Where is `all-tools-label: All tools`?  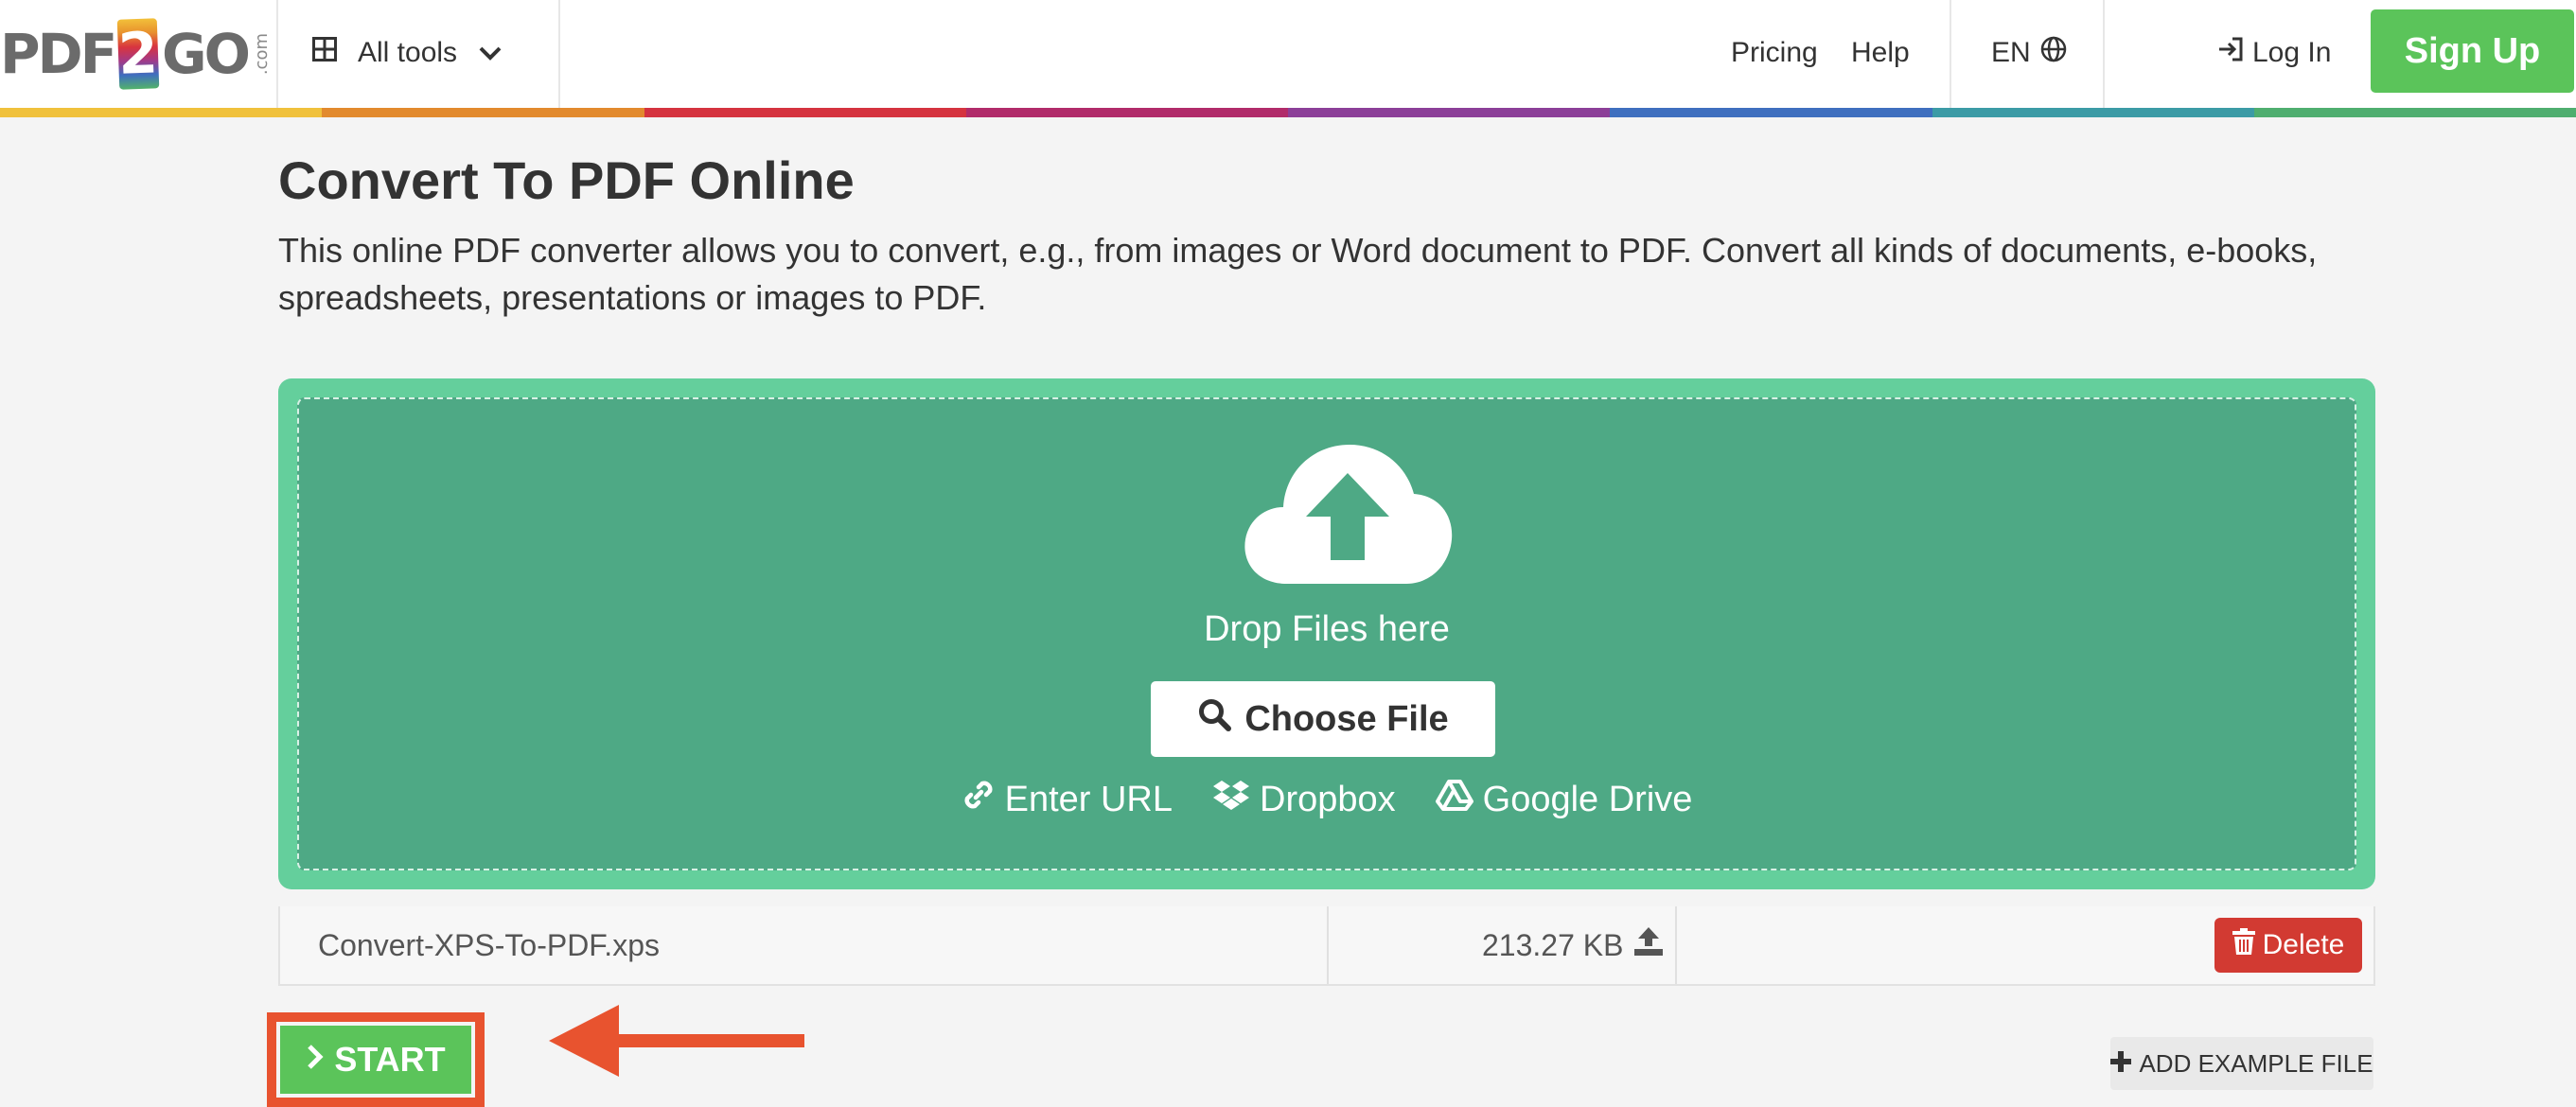
all-tools-label: All tools is located at coordinates (408, 52).